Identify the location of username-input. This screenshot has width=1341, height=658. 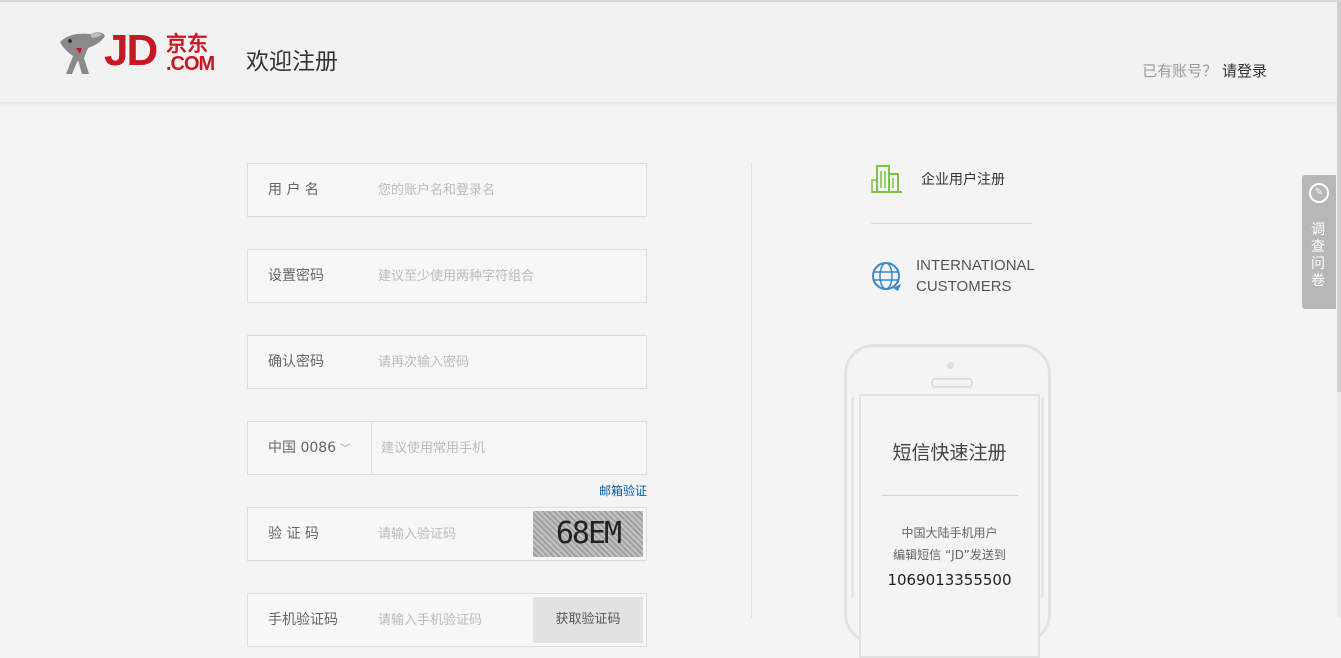
(478, 190).